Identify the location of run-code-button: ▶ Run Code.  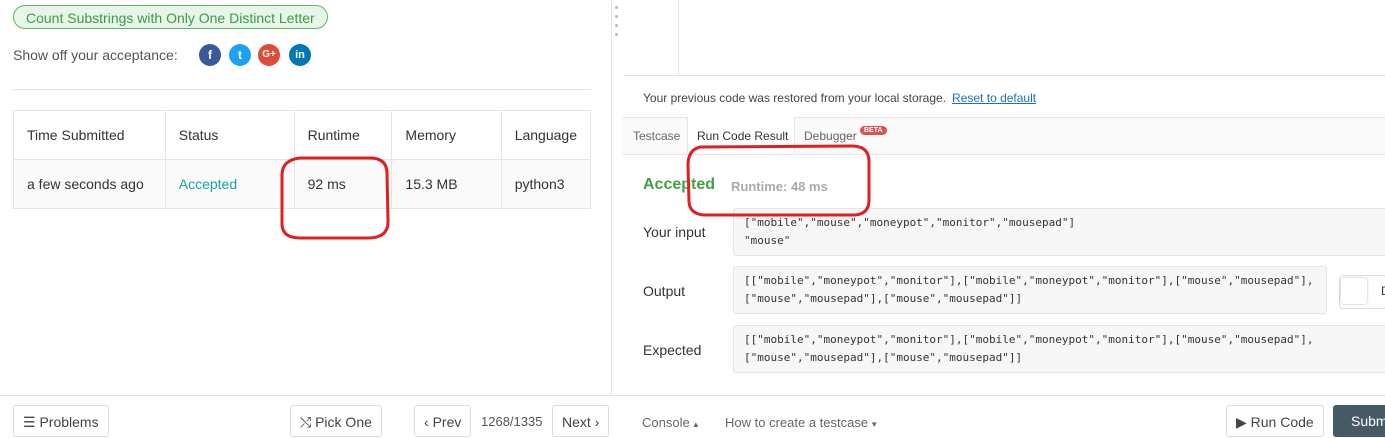
(1275, 421).